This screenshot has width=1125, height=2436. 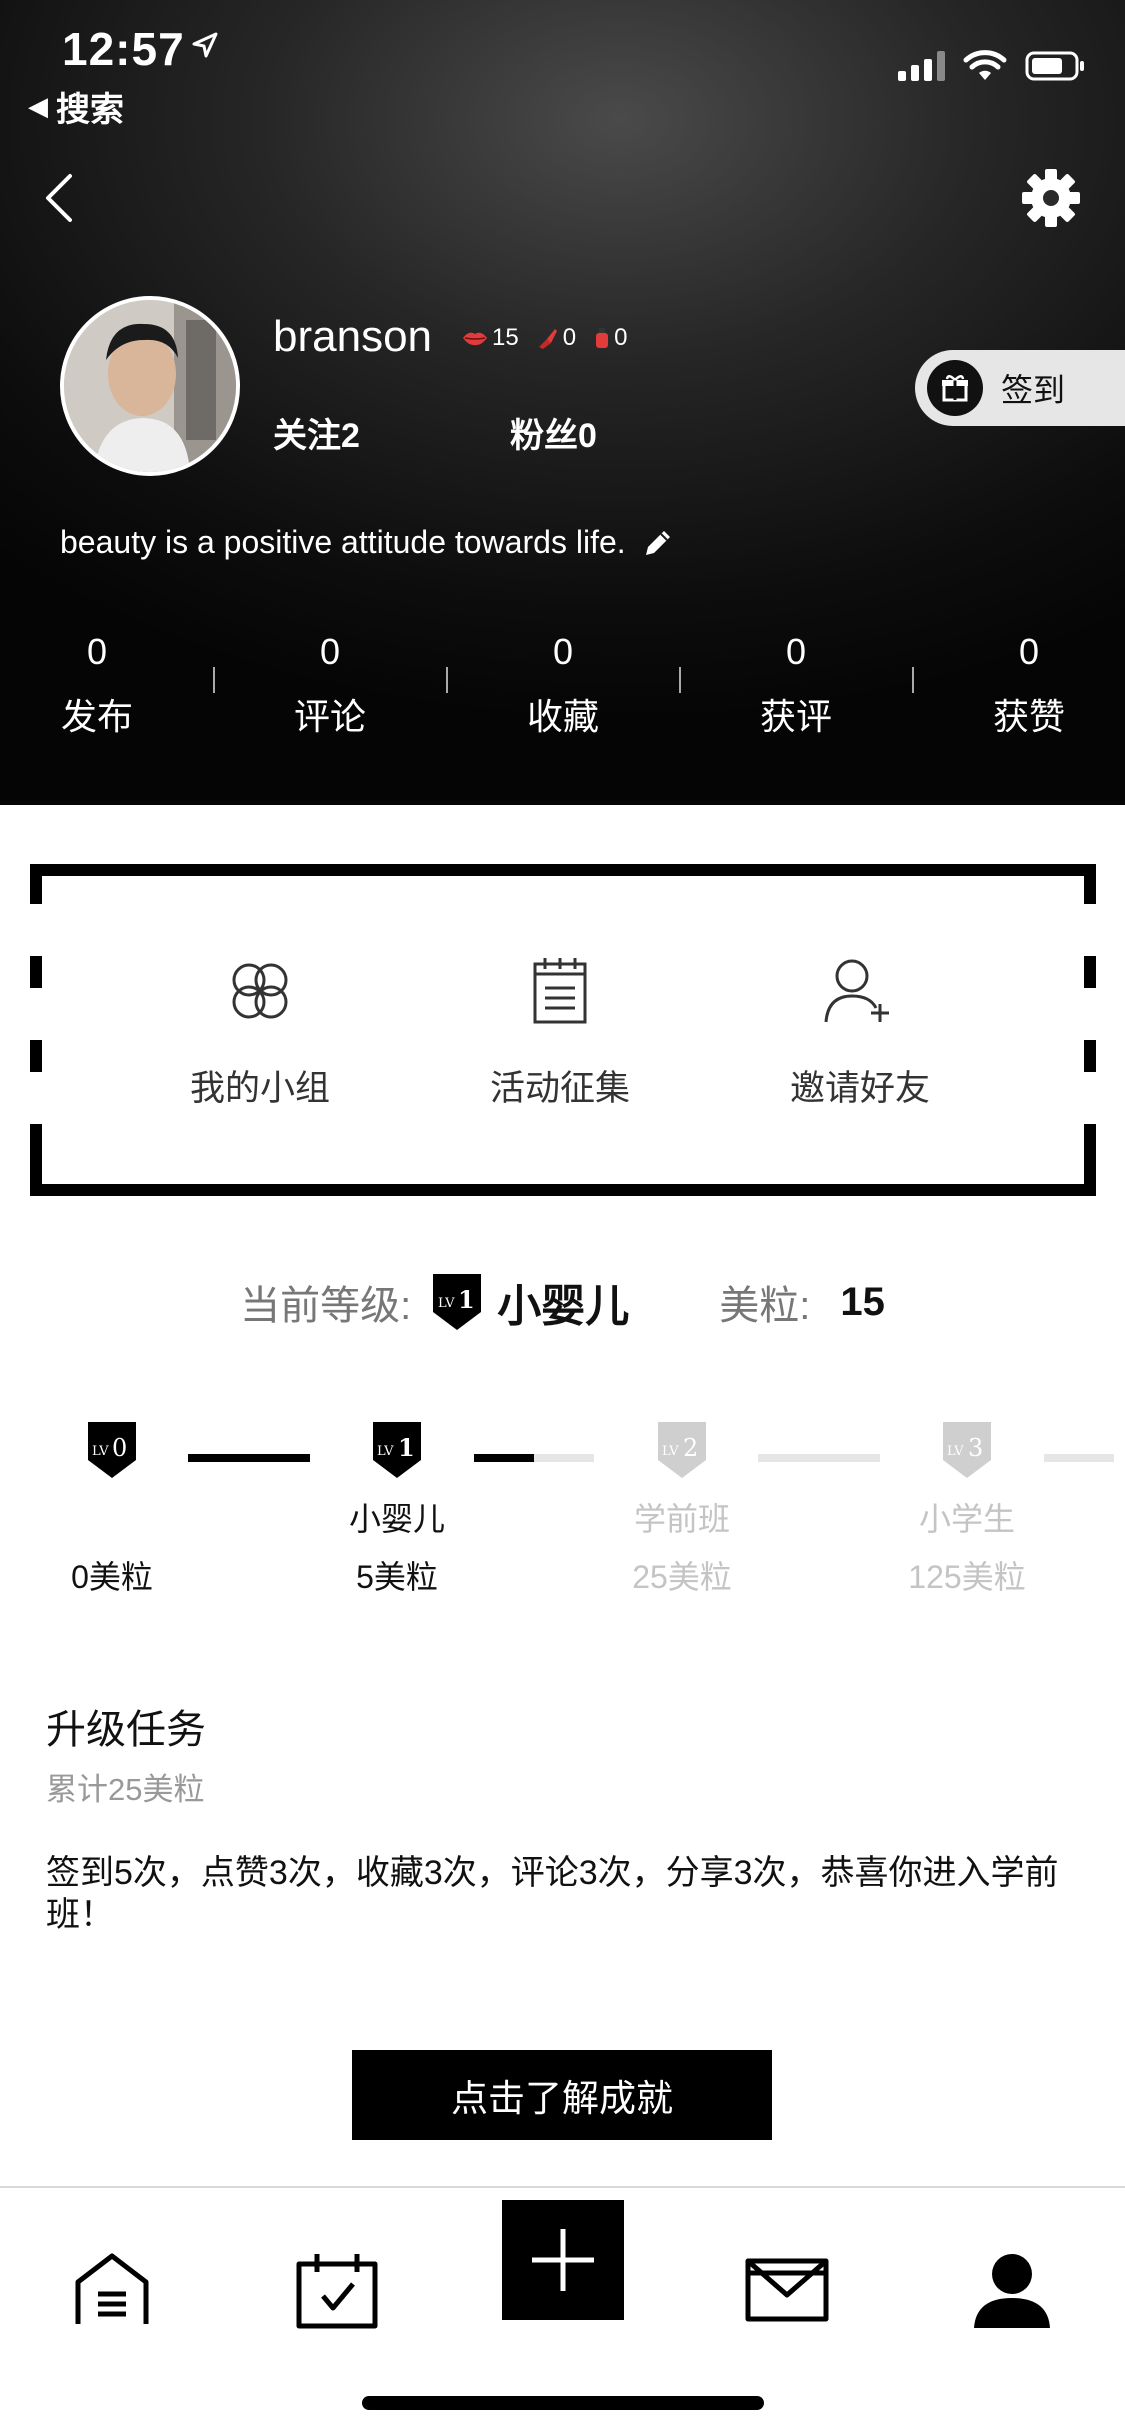 I want to click on bottle-icon, so click(x=602, y=338).